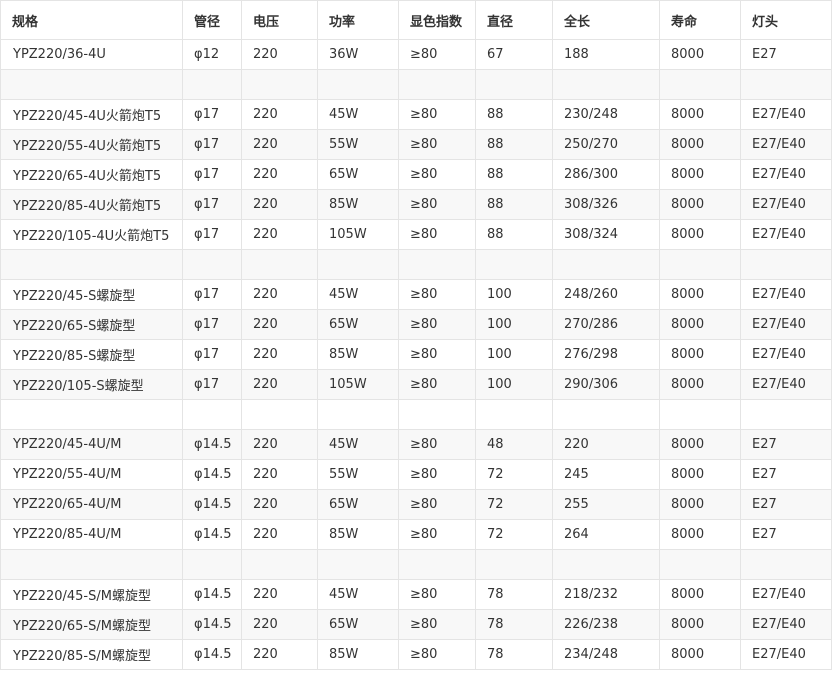  What do you see at coordinates (606, 474) in the screenshot?
I see `table-cell: 245` at bounding box center [606, 474].